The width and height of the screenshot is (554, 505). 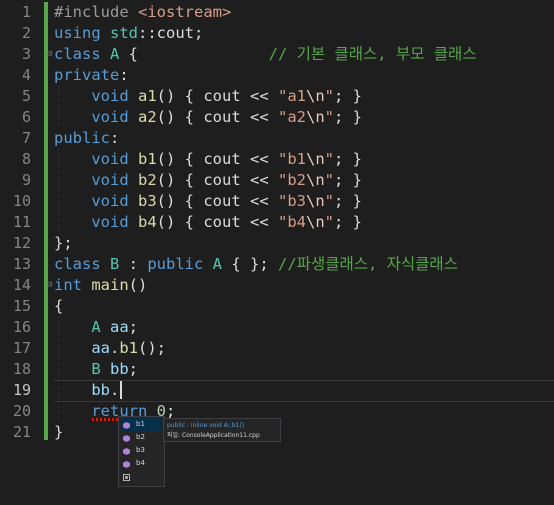 I want to click on code-text: {, so click(x=58, y=306).